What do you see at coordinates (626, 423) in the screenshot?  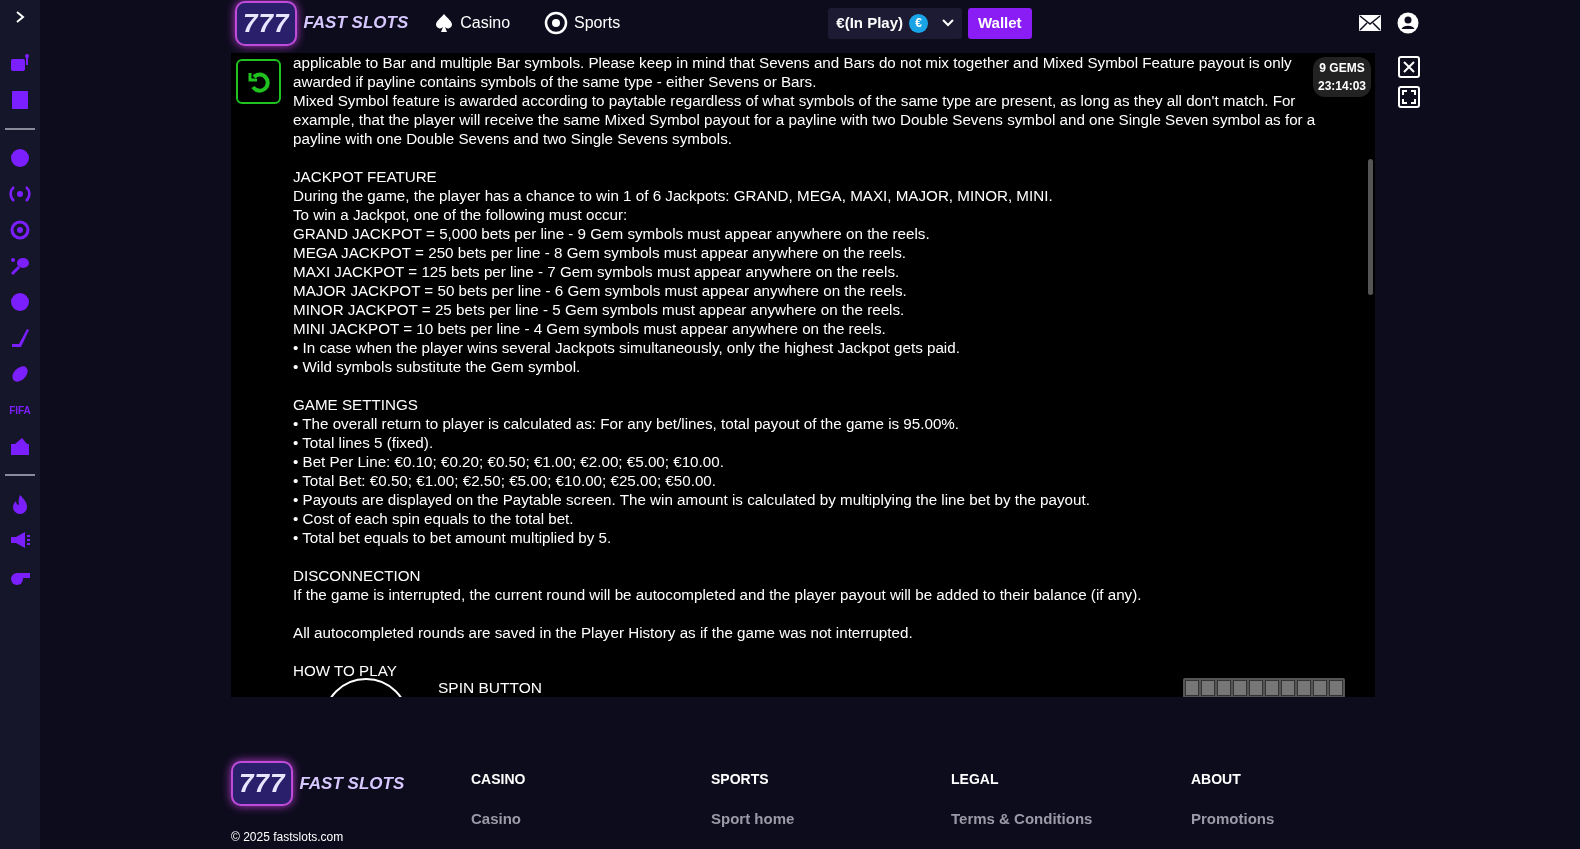 I see `rule-text: • The overall return to player is calculated as: For any bet/lines, total payout of the game is 95.00%.` at bounding box center [626, 423].